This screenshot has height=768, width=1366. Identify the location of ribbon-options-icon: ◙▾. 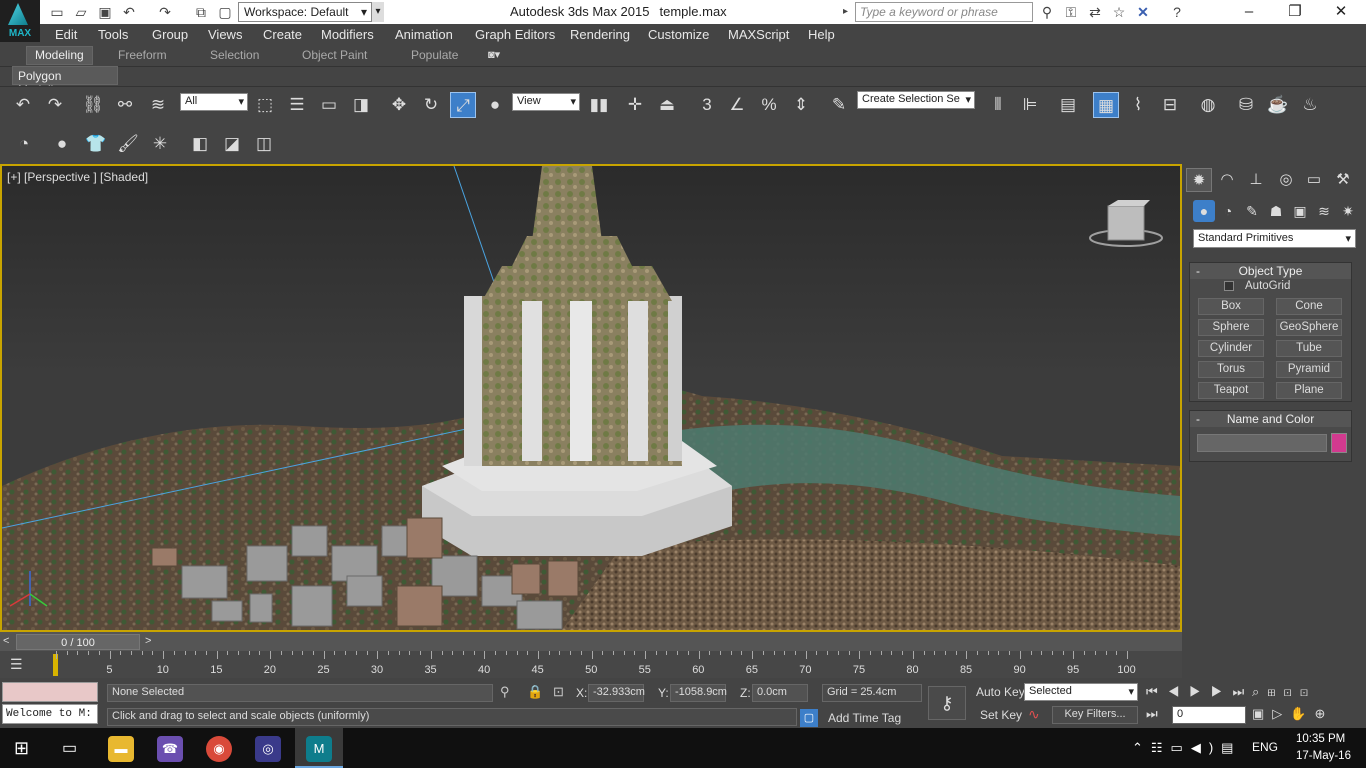
(494, 54).